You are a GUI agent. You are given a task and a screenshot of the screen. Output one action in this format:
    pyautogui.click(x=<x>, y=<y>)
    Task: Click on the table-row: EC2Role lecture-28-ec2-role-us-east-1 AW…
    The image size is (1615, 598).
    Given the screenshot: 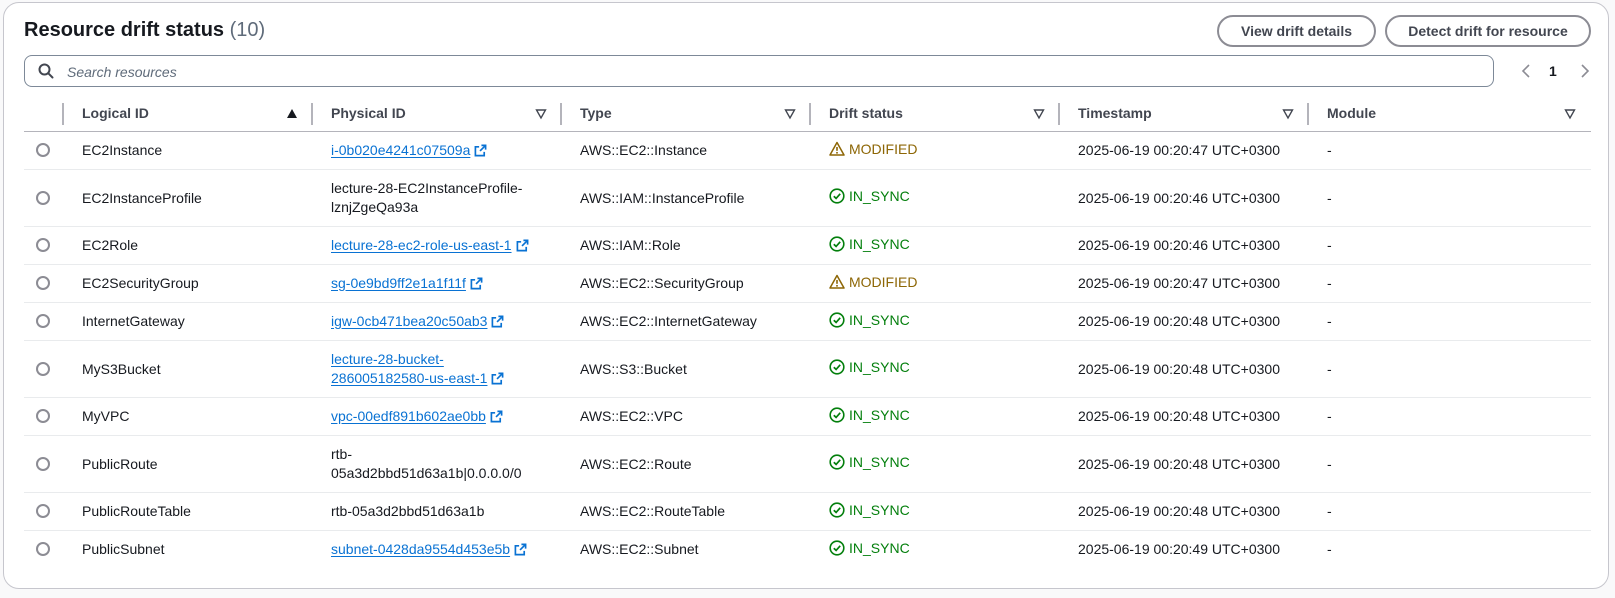 What is the action you would take?
    pyautogui.click(x=807, y=245)
    